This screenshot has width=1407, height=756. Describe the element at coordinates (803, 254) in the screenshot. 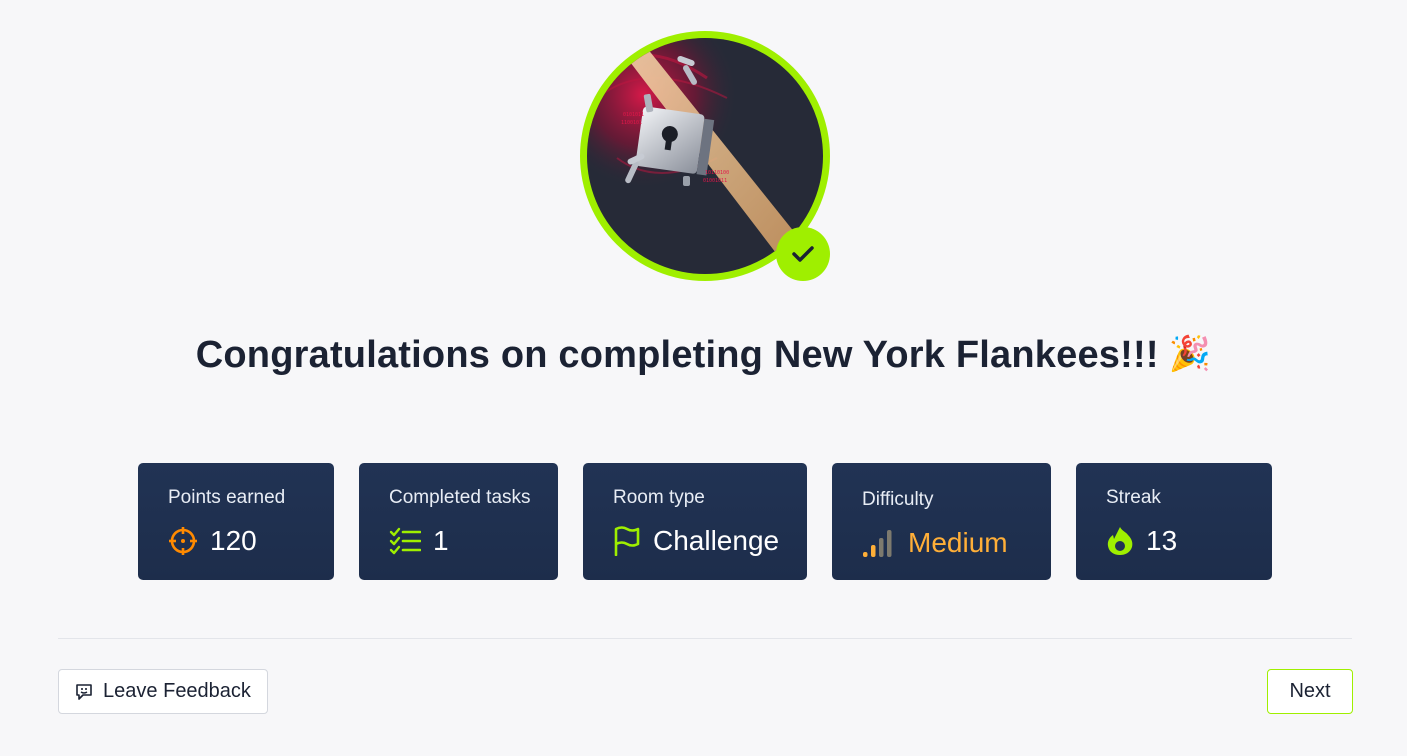

I see `completed-check-icon` at that location.